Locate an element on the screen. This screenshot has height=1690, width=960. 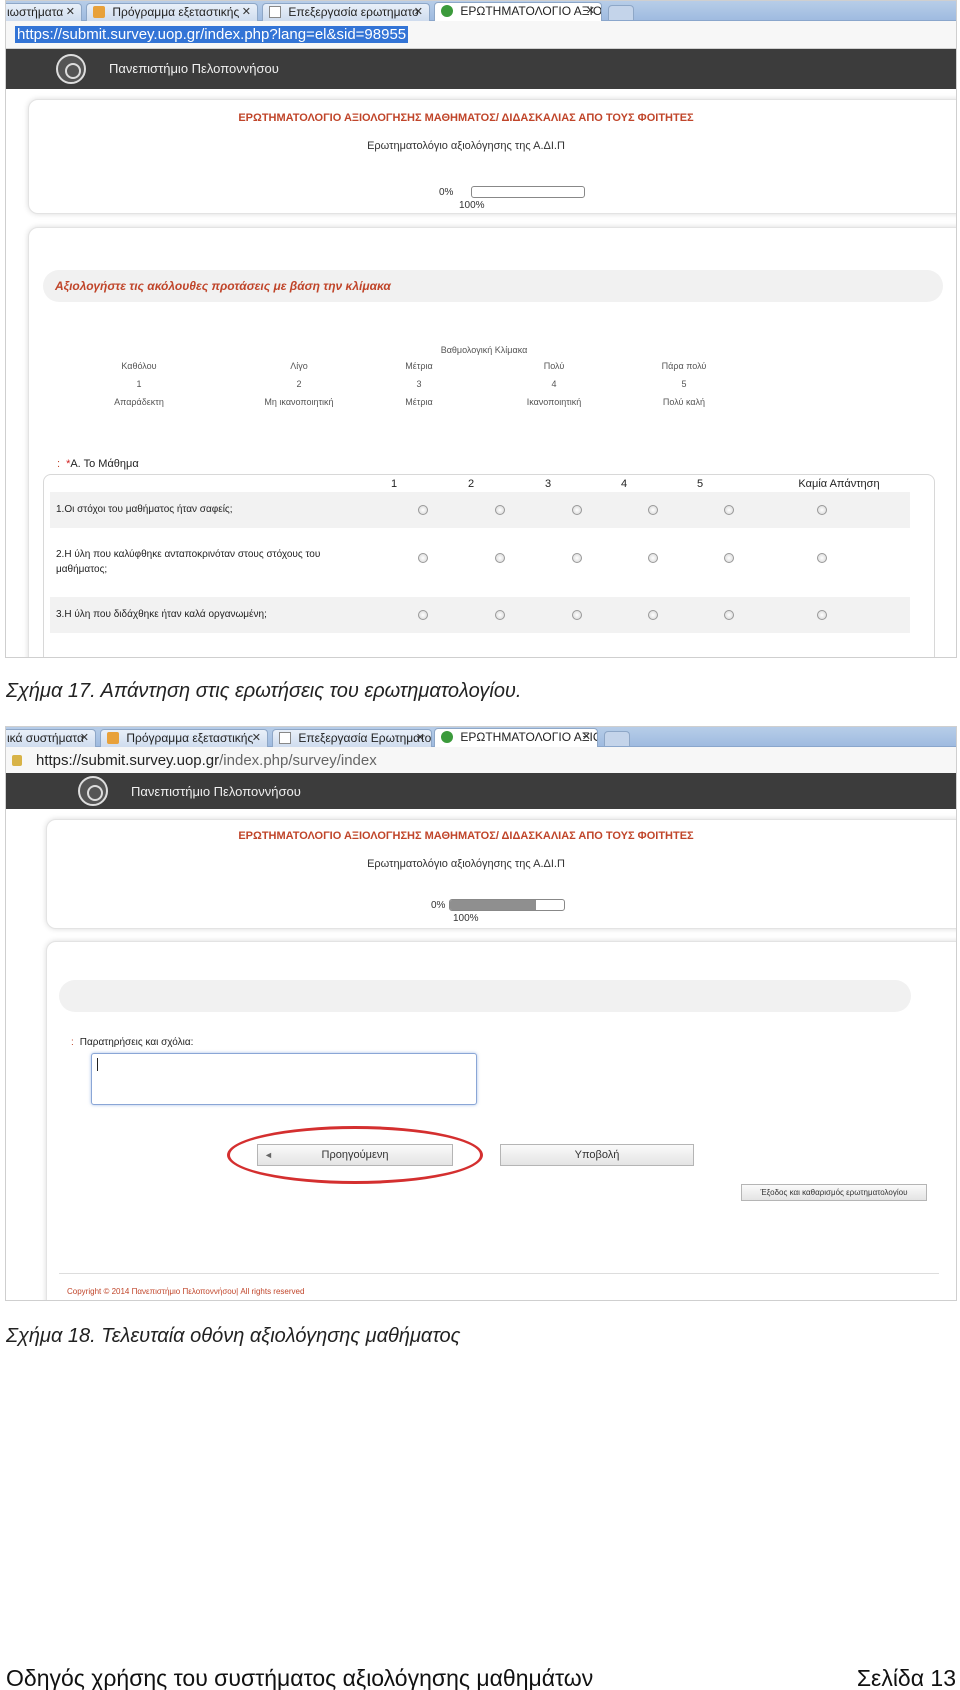
scale-number: 1 is located at coordinates (139, 384).